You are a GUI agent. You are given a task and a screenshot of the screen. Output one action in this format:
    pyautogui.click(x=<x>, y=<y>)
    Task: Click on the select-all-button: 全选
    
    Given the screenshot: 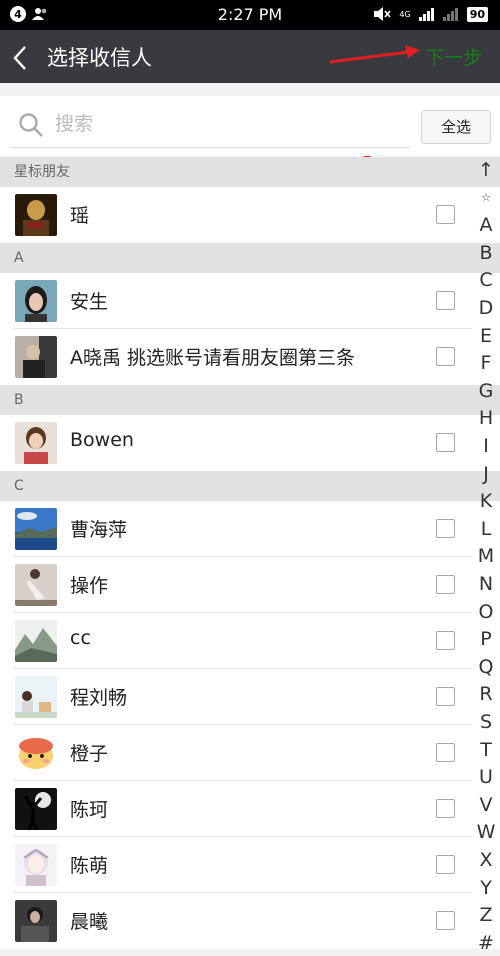 What is the action you would take?
    pyautogui.click(x=456, y=127)
    